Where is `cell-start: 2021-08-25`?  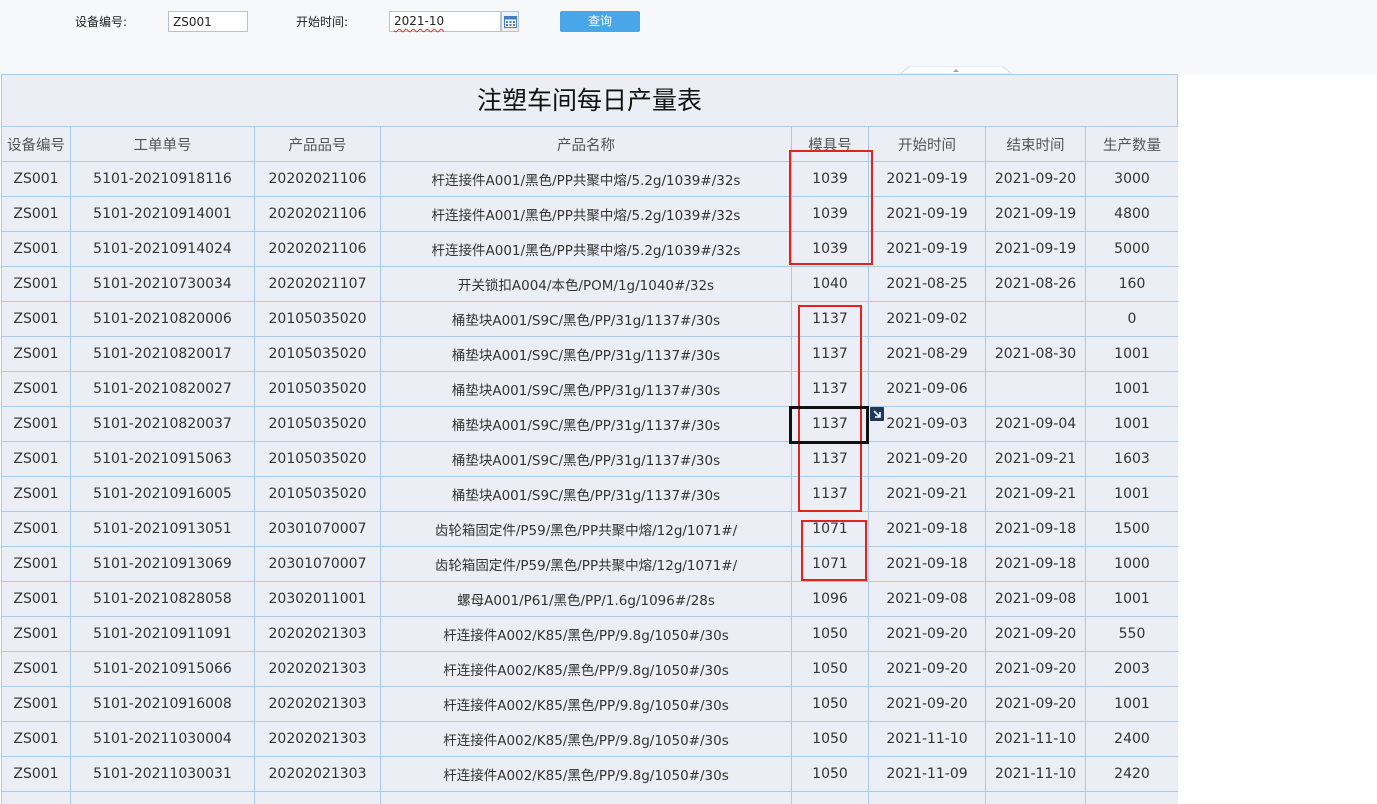
cell-start: 2021-08-25 is located at coordinates (927, 284).